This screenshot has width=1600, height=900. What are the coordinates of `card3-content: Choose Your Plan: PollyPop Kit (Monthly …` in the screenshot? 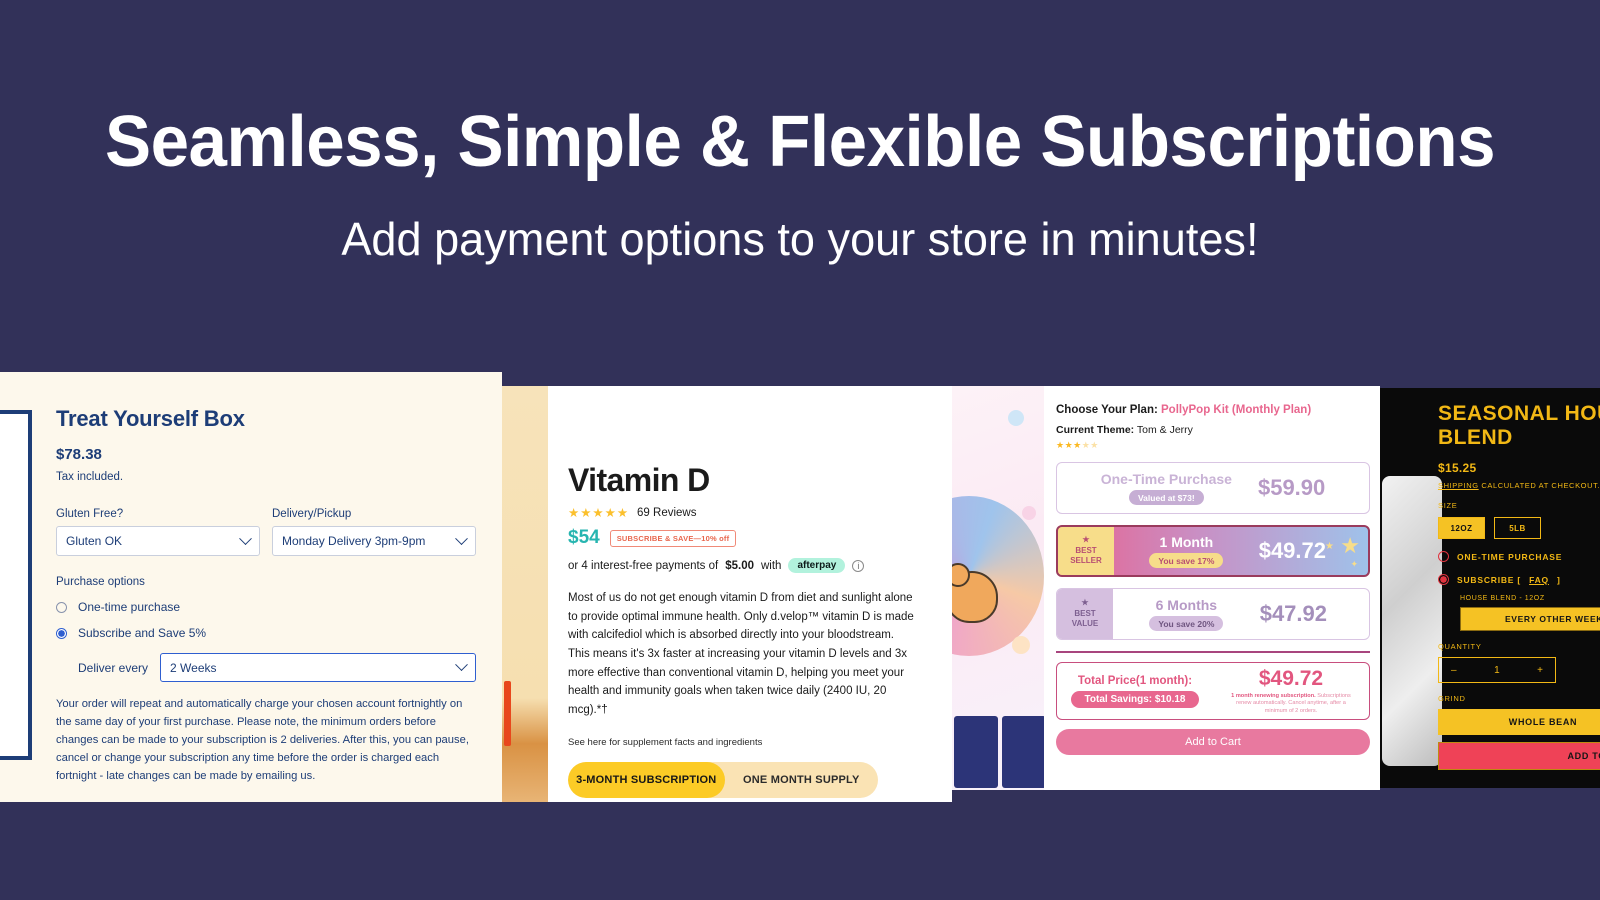 It's located at (1213, 579).